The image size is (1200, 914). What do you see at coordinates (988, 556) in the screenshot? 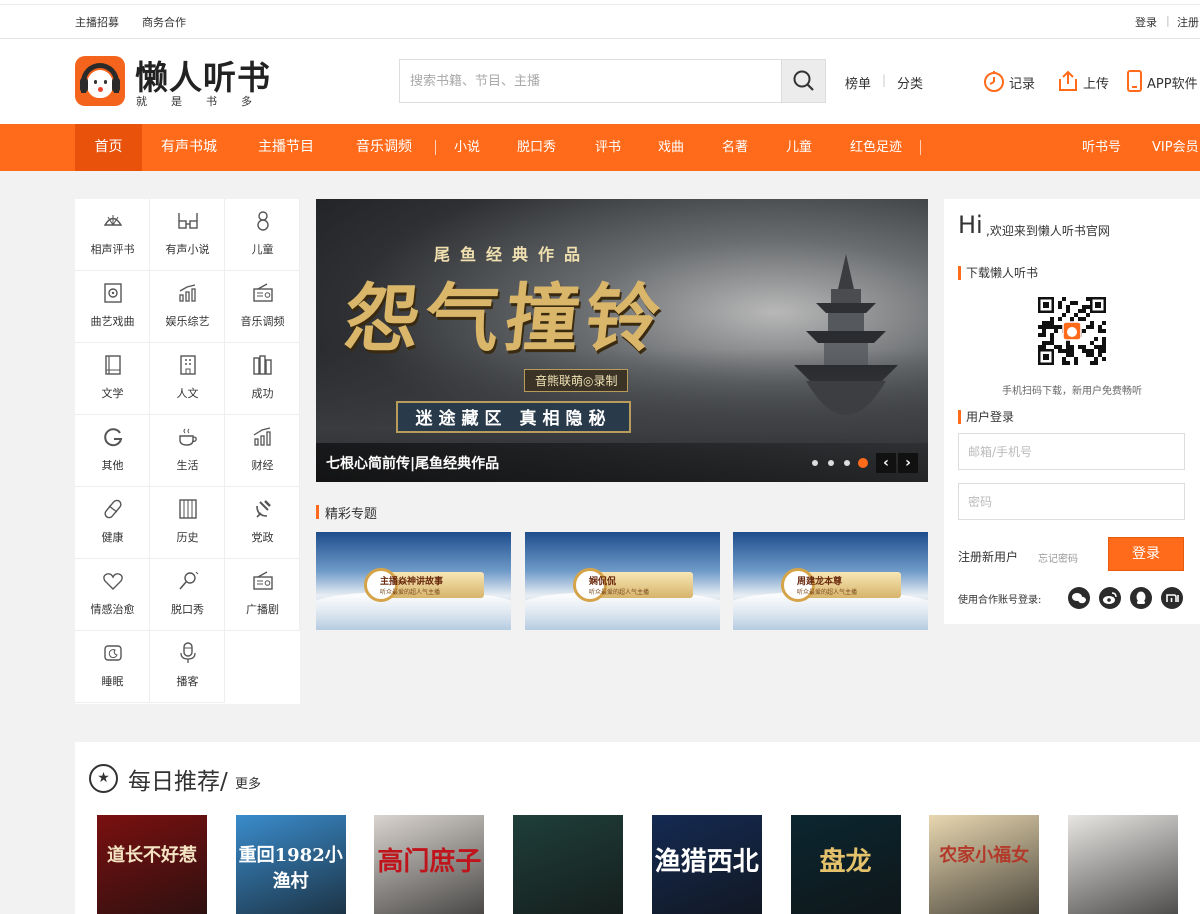
I see `register-new-user-link: 注册新用户` at bounding box center [988, 556].